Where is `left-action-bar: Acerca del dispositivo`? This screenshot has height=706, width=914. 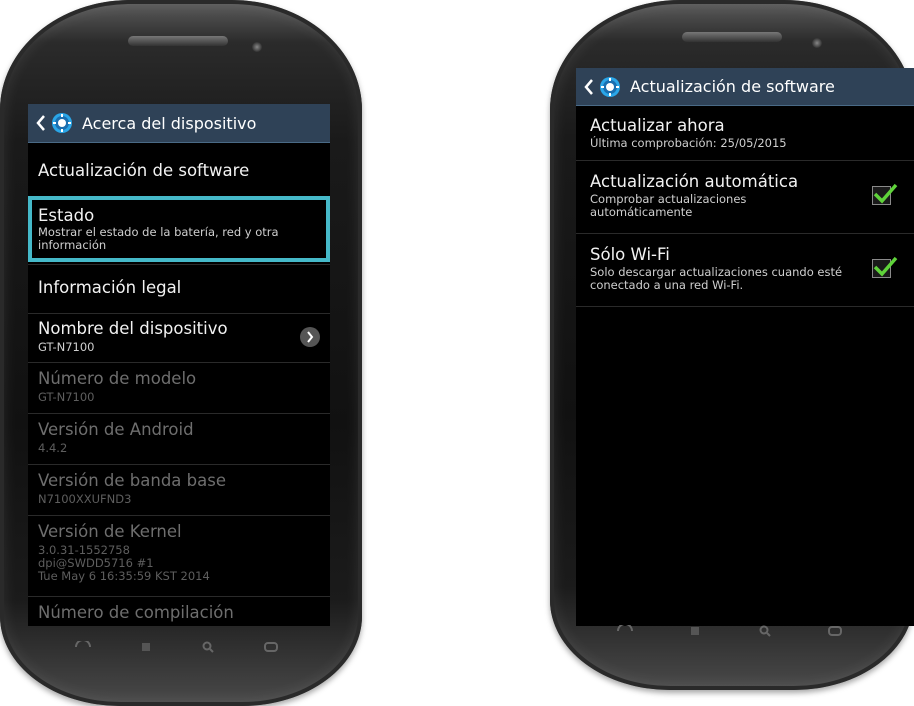
left-action-bar: Acerca del dispositivo is located at coordinates (179, 123).